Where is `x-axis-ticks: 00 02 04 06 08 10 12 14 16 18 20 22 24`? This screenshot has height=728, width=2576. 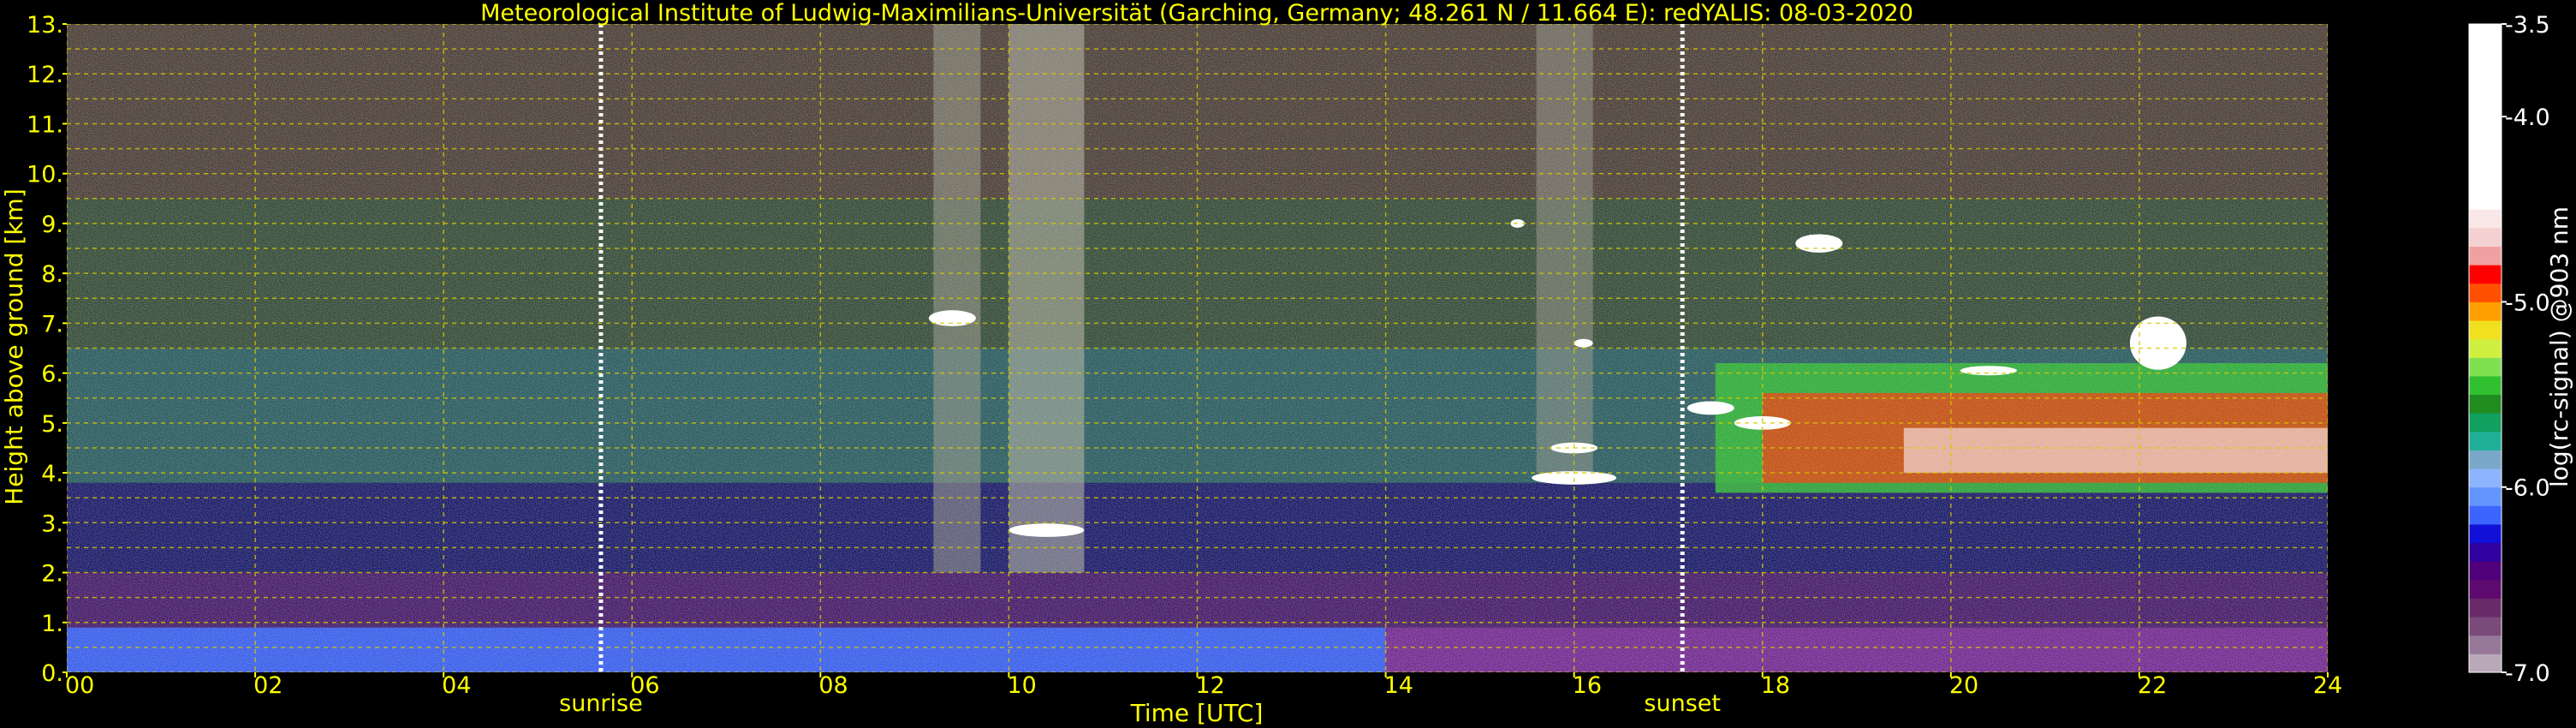 x-axis-ticks: 00 02 04 06 08 10 12 14 16 18 20 22 24 is located at coordinates (1203, 685).